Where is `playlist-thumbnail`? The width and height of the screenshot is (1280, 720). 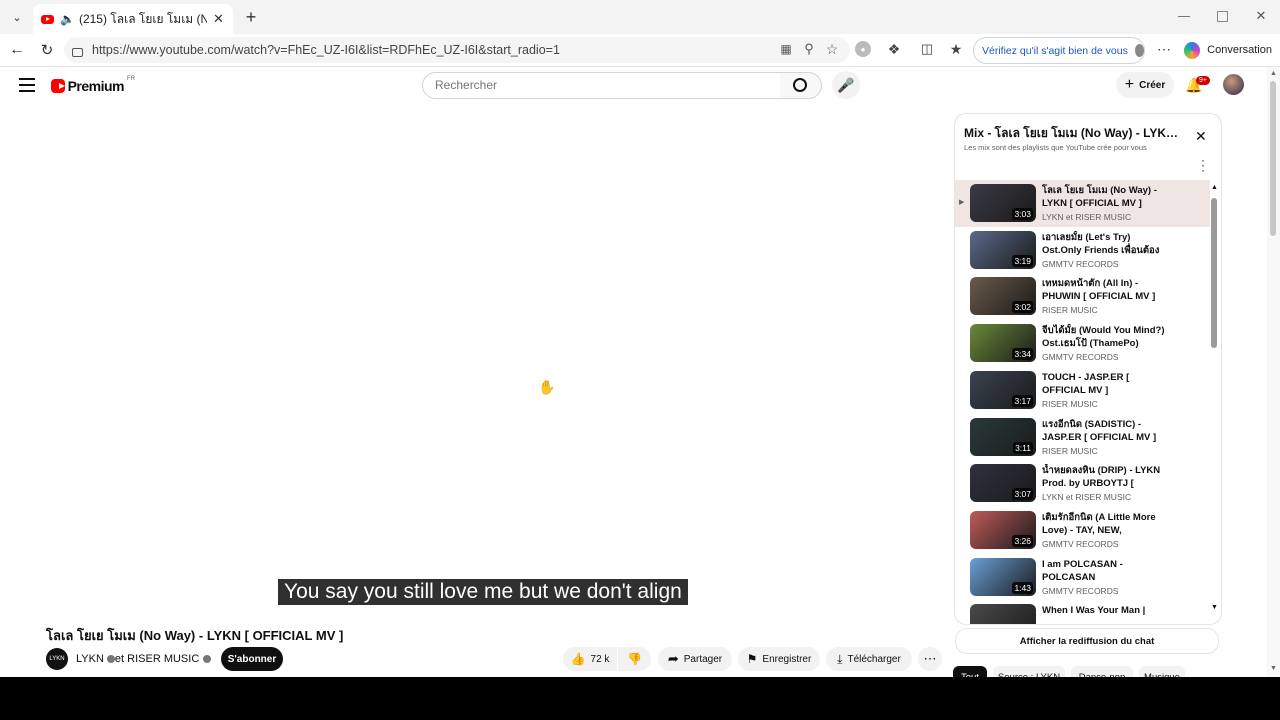
playlist-thumbnail is located at coordinates (1003, 614).